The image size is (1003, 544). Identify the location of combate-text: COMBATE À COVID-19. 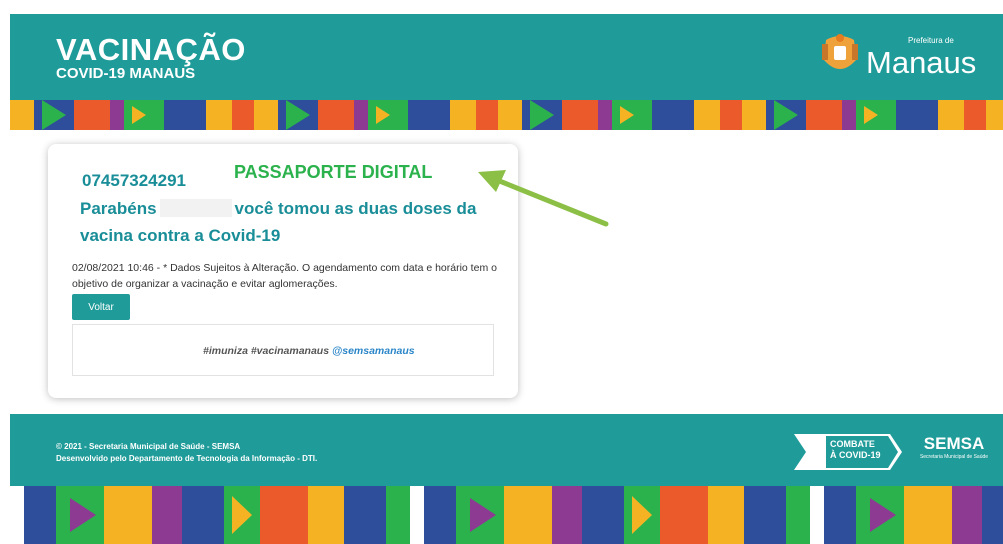
(855, 450).